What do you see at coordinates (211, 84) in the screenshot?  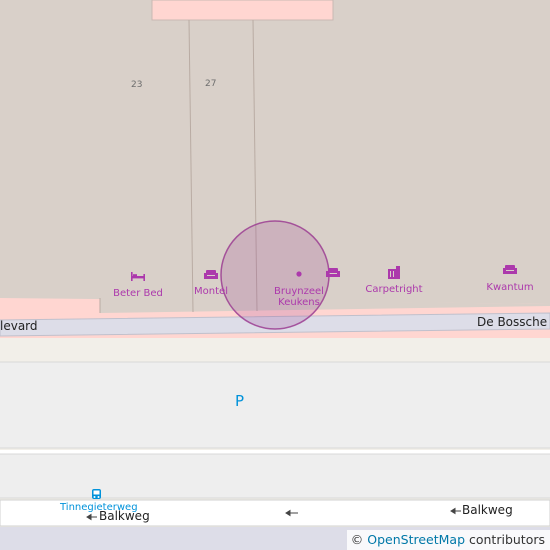 I see `house-number-label: 27` at bounding box center [211, 84].